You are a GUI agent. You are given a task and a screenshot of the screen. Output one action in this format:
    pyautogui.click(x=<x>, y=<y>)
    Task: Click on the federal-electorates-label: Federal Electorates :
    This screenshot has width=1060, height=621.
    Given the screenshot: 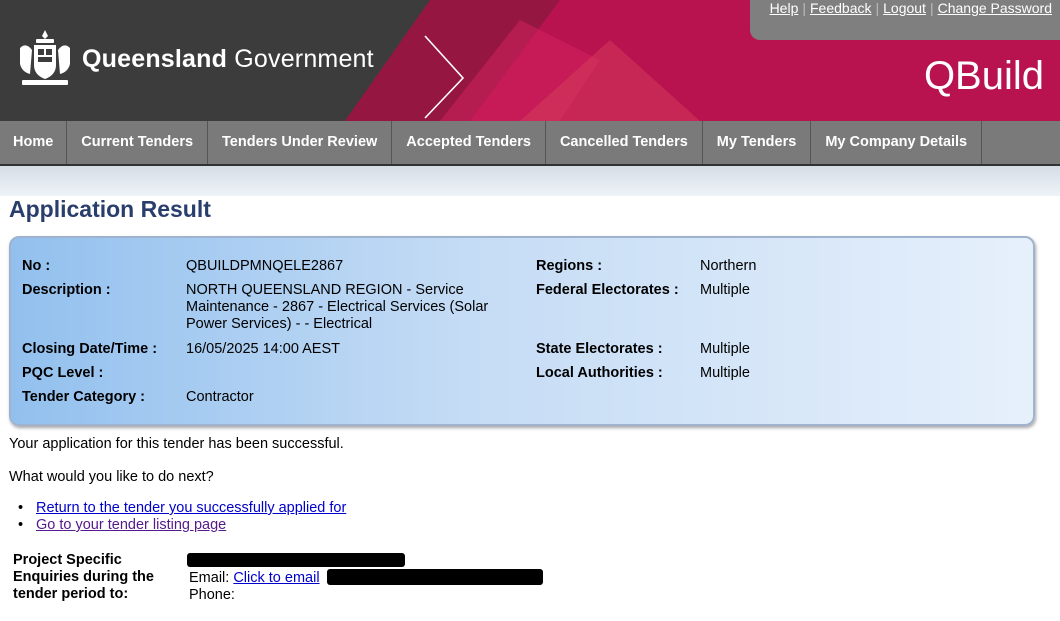 What is the action you would take?
    pyautogui.click(x=607, y=290)
    